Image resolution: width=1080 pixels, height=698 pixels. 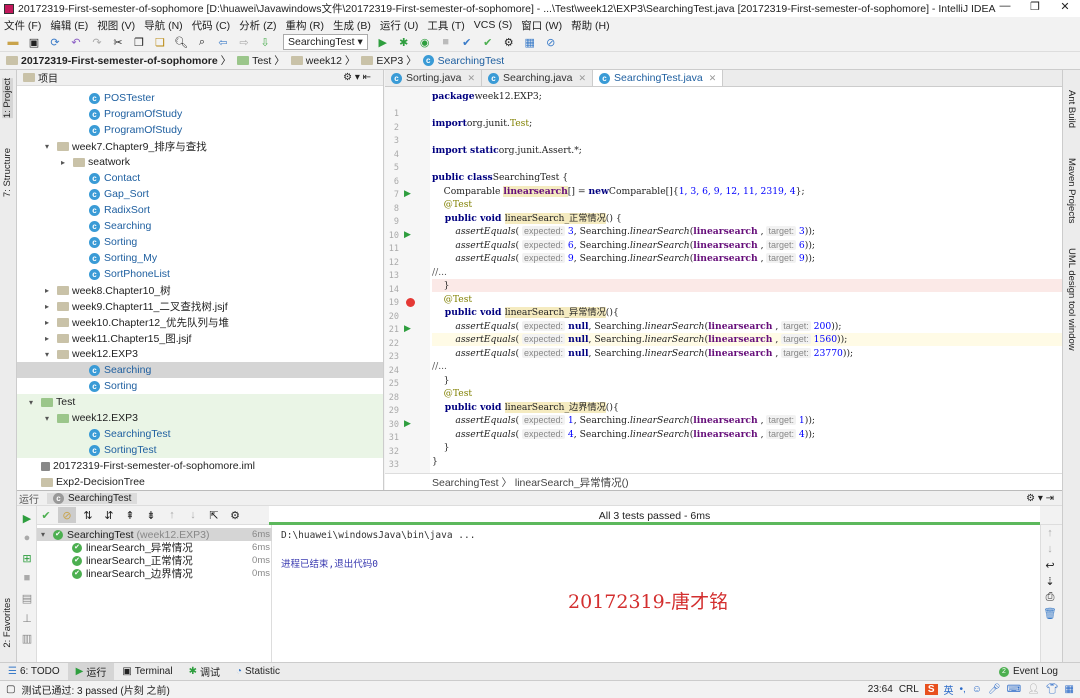 I want to click on gear-icon: ⚙ ▾ ⇥, so click(x=1040, y=498).